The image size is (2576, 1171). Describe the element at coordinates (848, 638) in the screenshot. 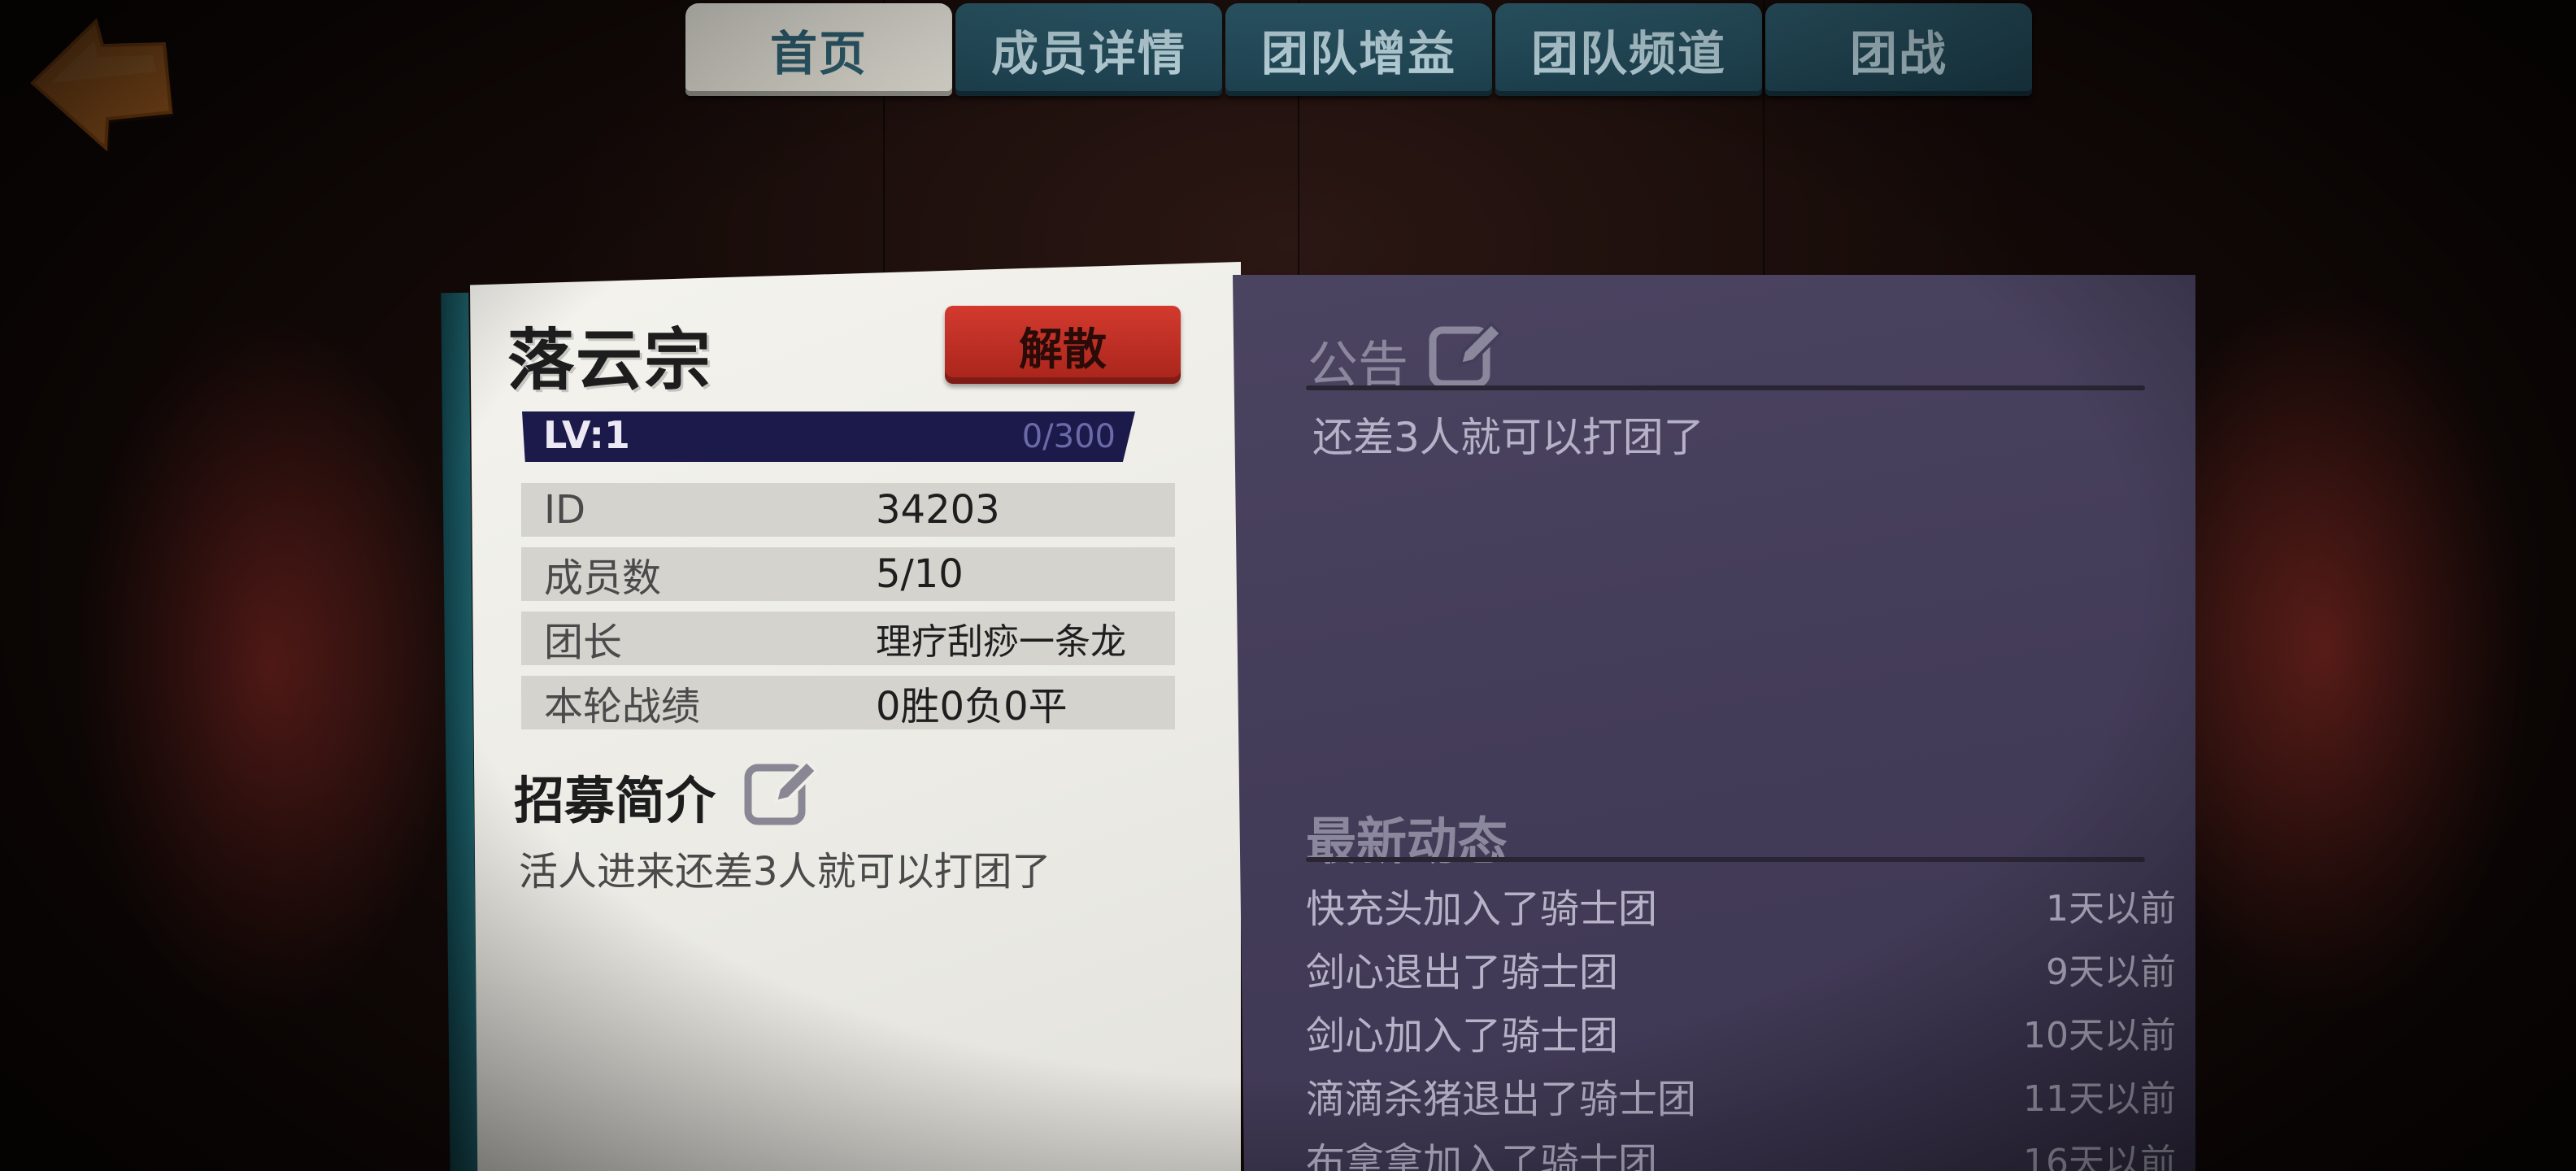

I see `info-row-leader: 团长 理疗刮痧一条龙` at that location.